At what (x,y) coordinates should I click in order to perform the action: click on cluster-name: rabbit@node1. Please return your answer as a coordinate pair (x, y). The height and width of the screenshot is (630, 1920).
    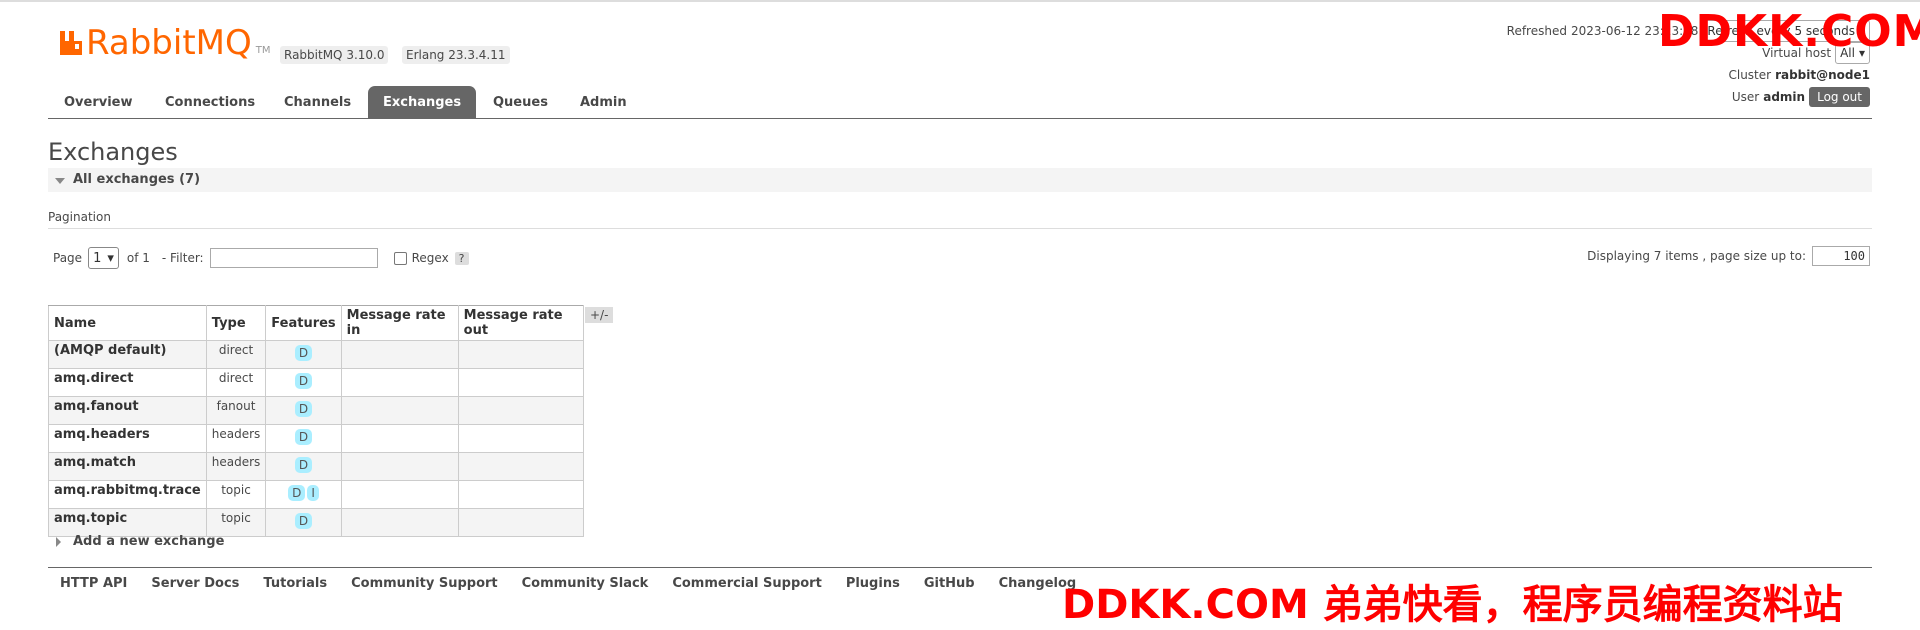
    Looking at the image, I should click on (1822, 75).